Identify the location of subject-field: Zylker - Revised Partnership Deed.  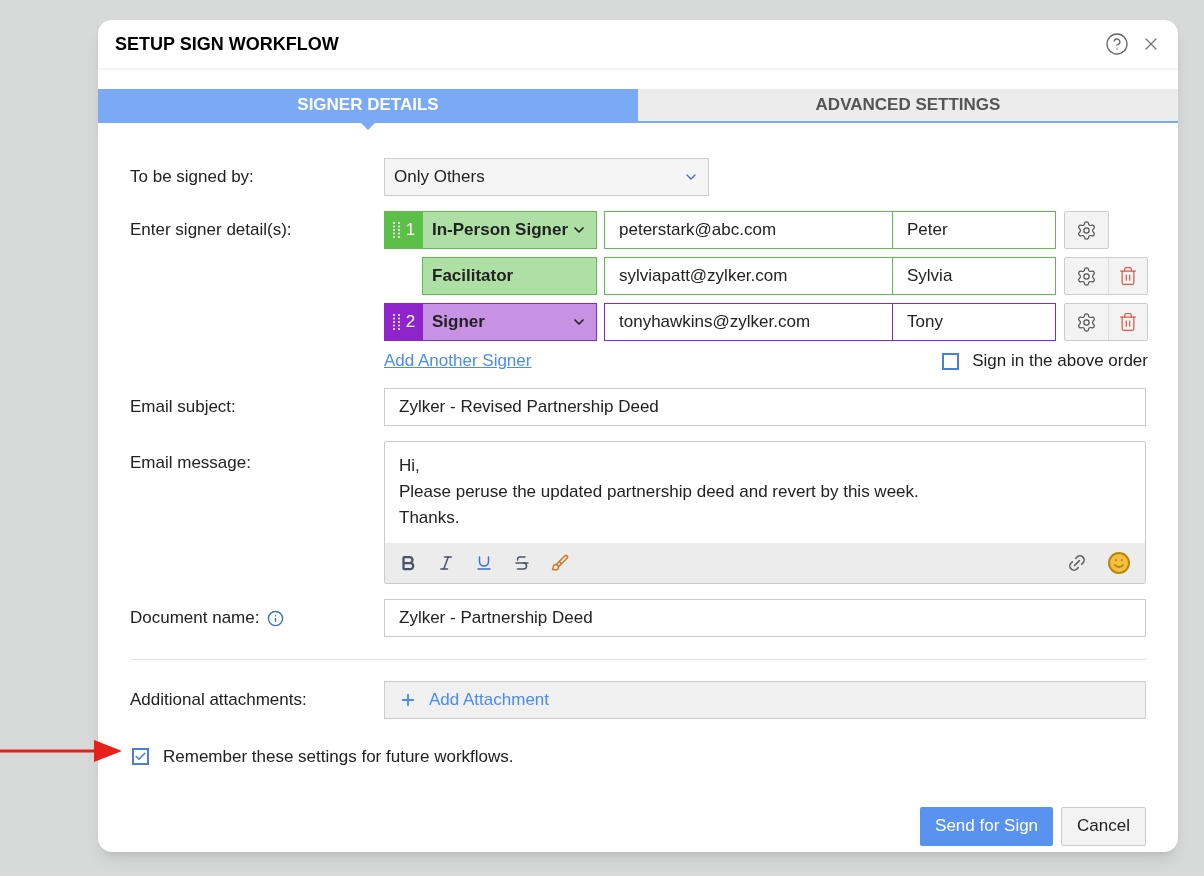
(765, 407).